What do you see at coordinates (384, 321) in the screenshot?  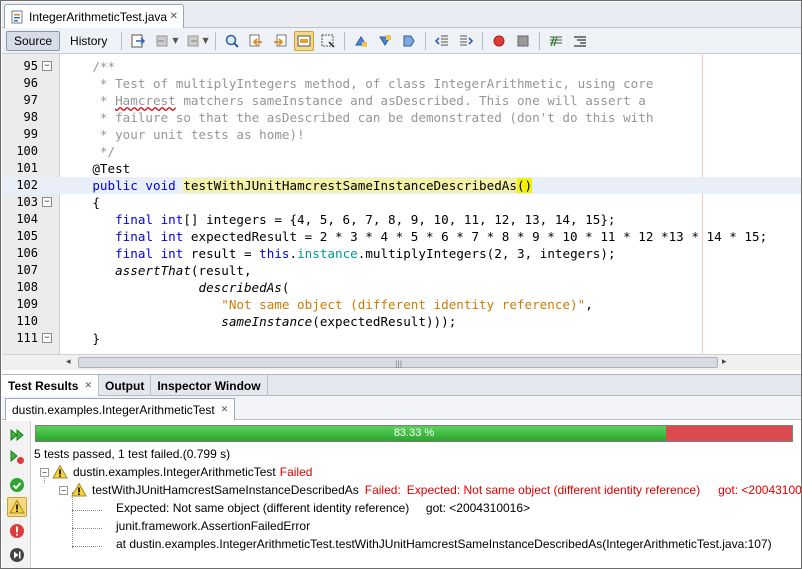 I see `code-plain: (expectedResult)));` at bounding box center [384, 321].